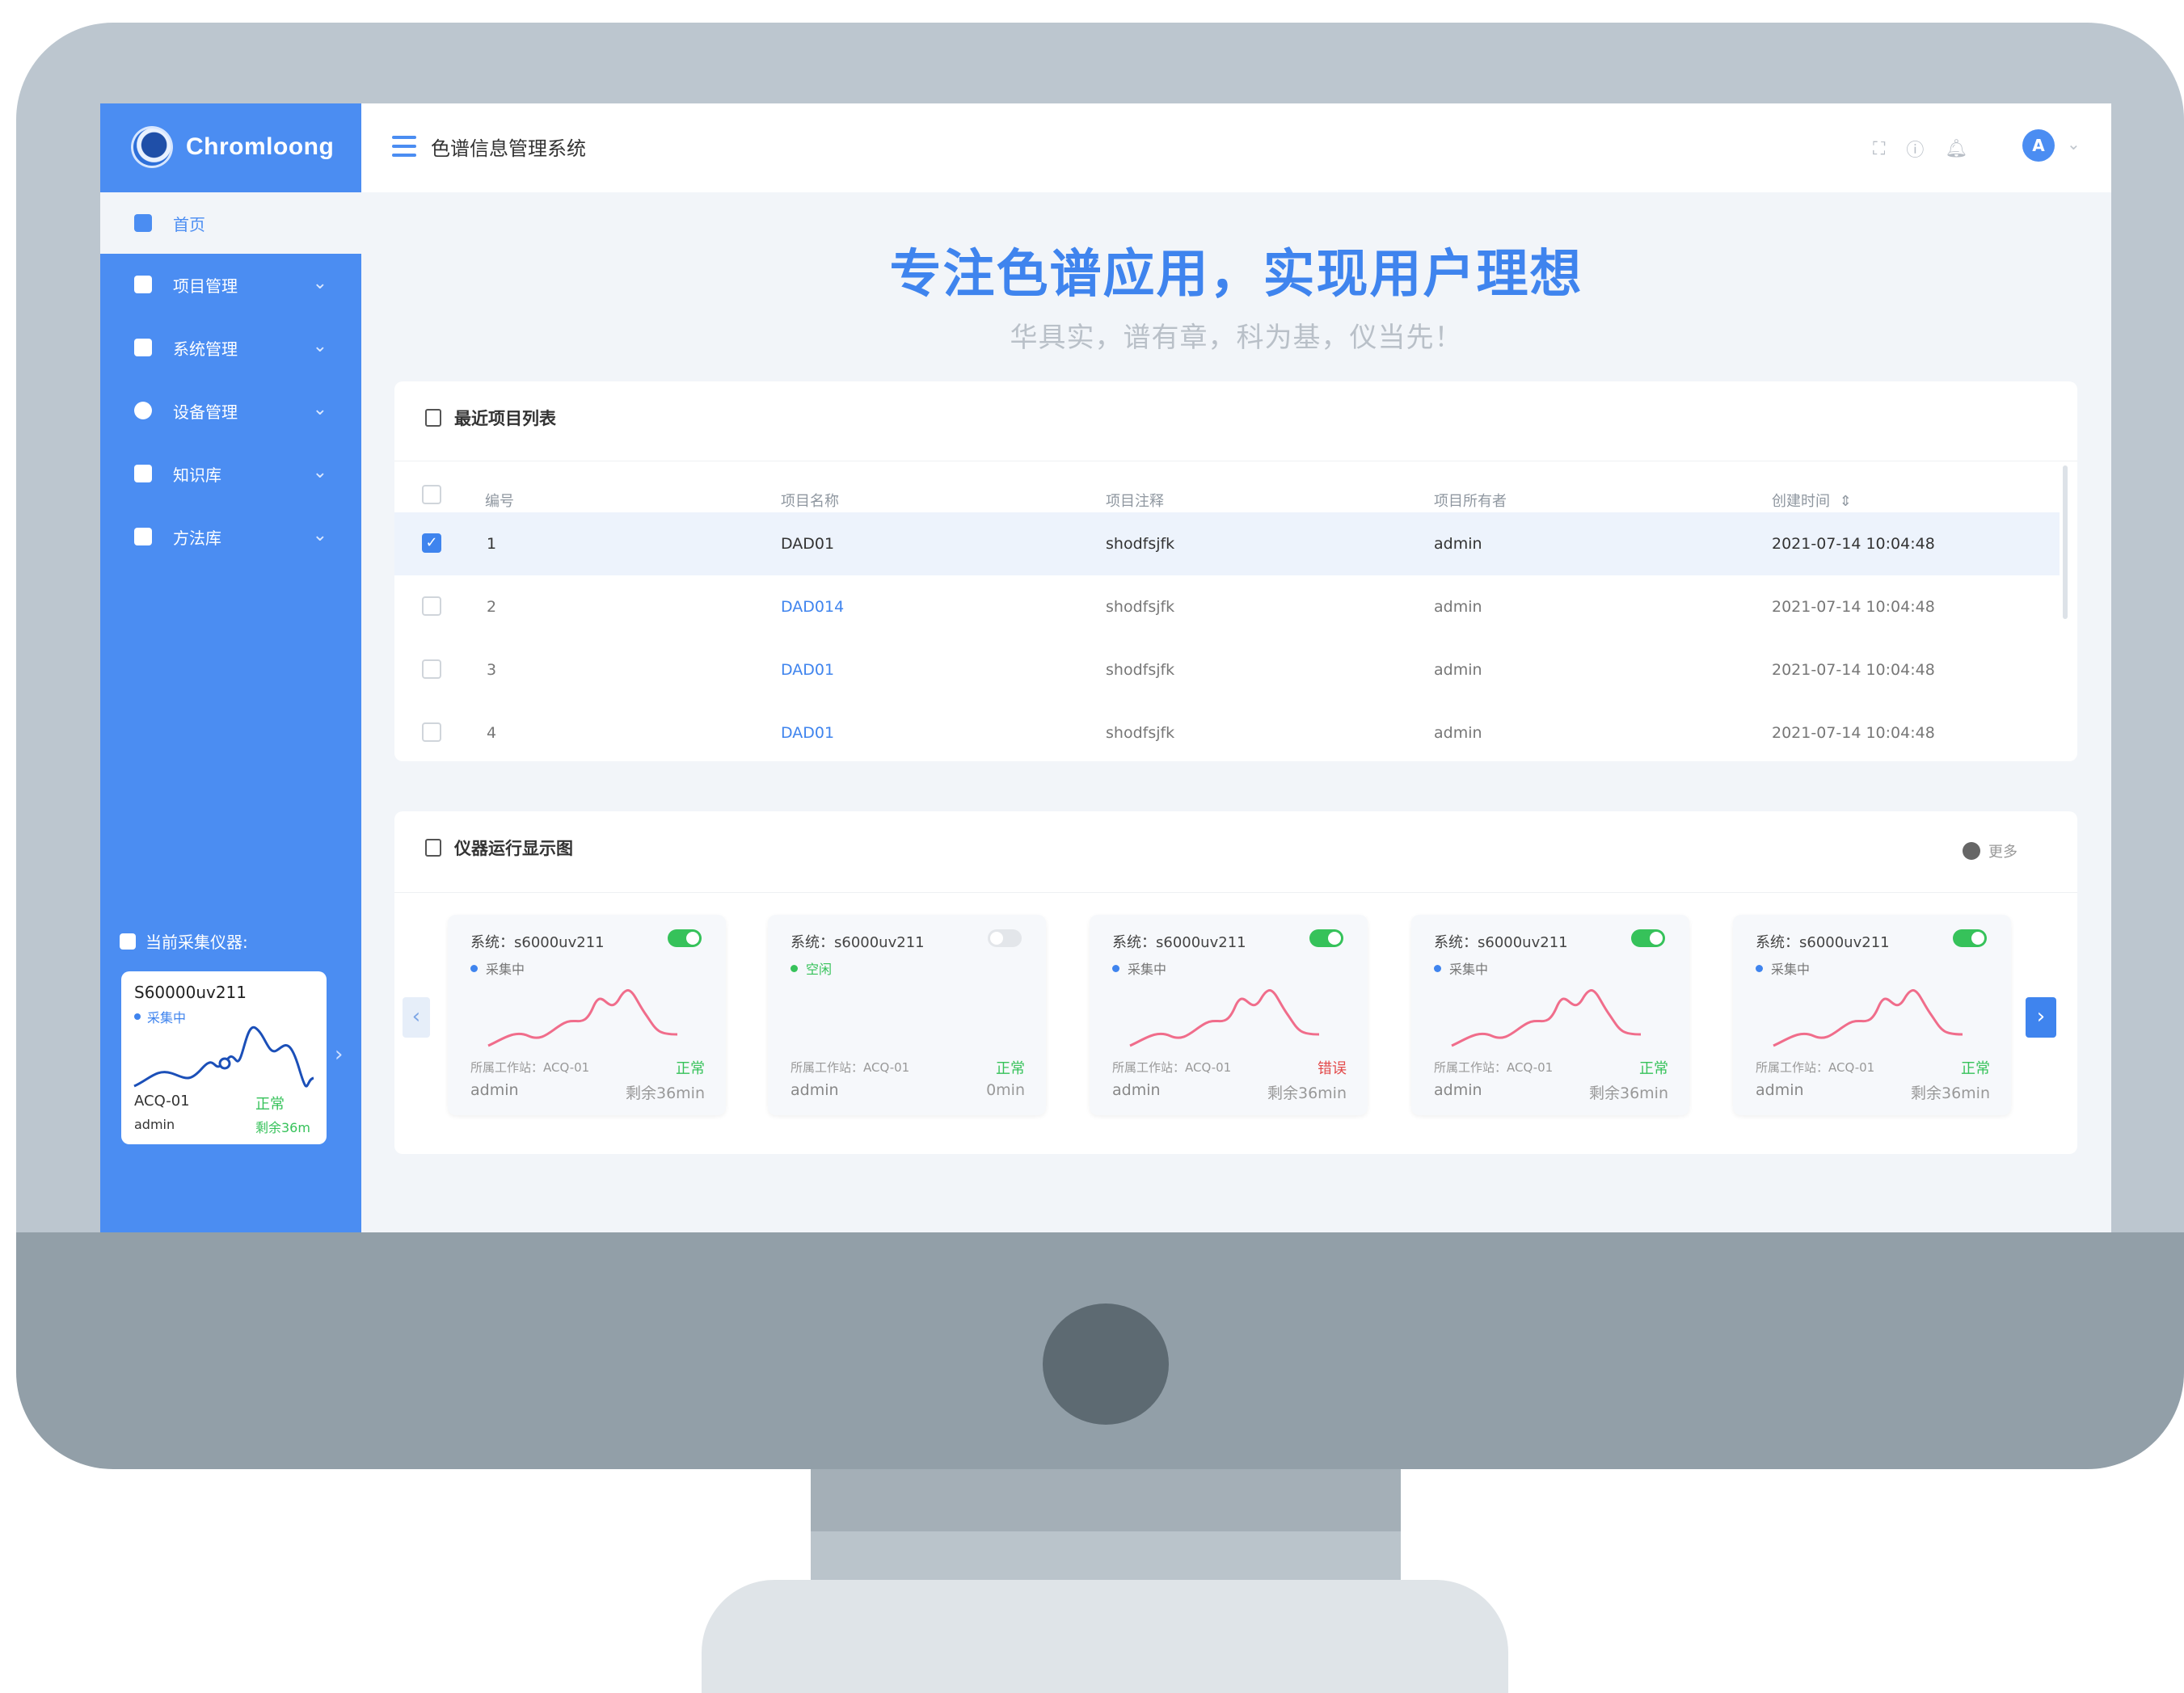 The image size is (2184, 1693). I want to click on sidebar-item-label: 知识库, so click(197, 475).